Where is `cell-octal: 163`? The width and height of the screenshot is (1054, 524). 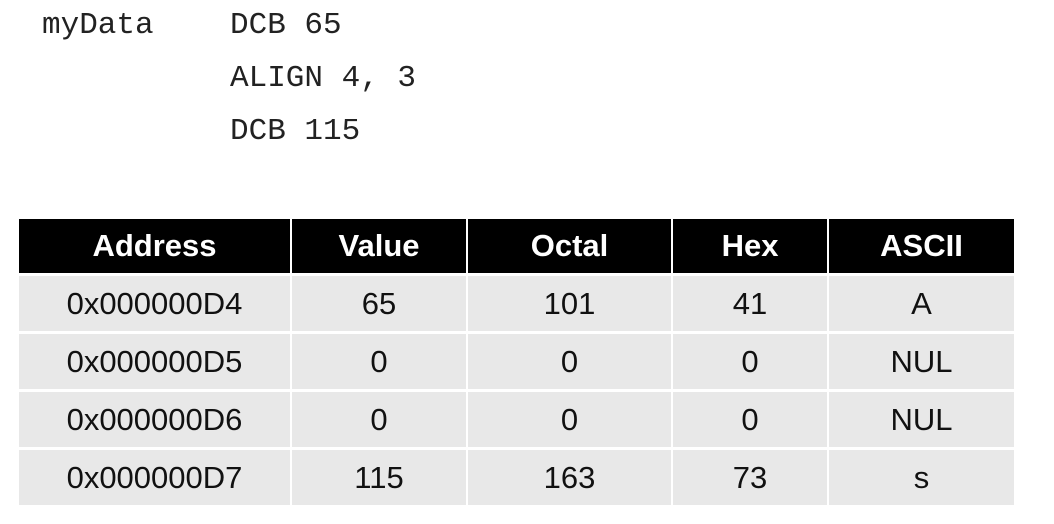
cell-octal: 163 is located at coordinates (570, 476).